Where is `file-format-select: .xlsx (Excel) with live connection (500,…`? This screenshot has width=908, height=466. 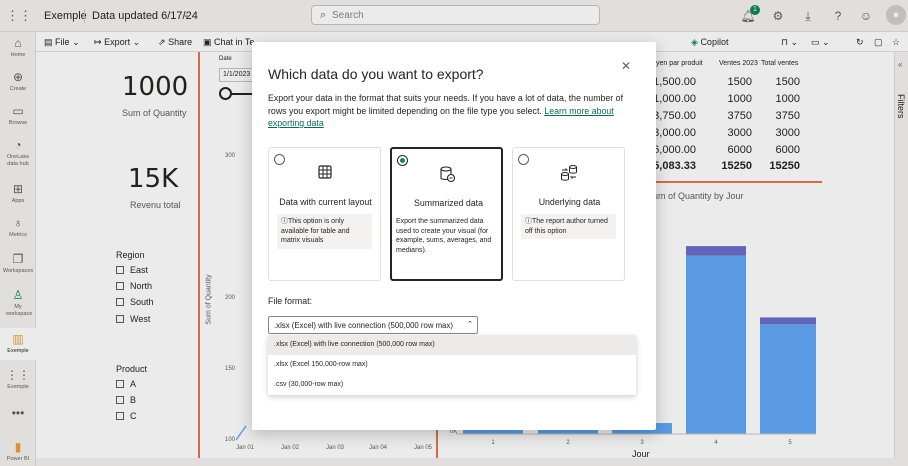
file-format-select: .xlsx (Excel) with live connection (500,… is located at coordinates (373, 325).